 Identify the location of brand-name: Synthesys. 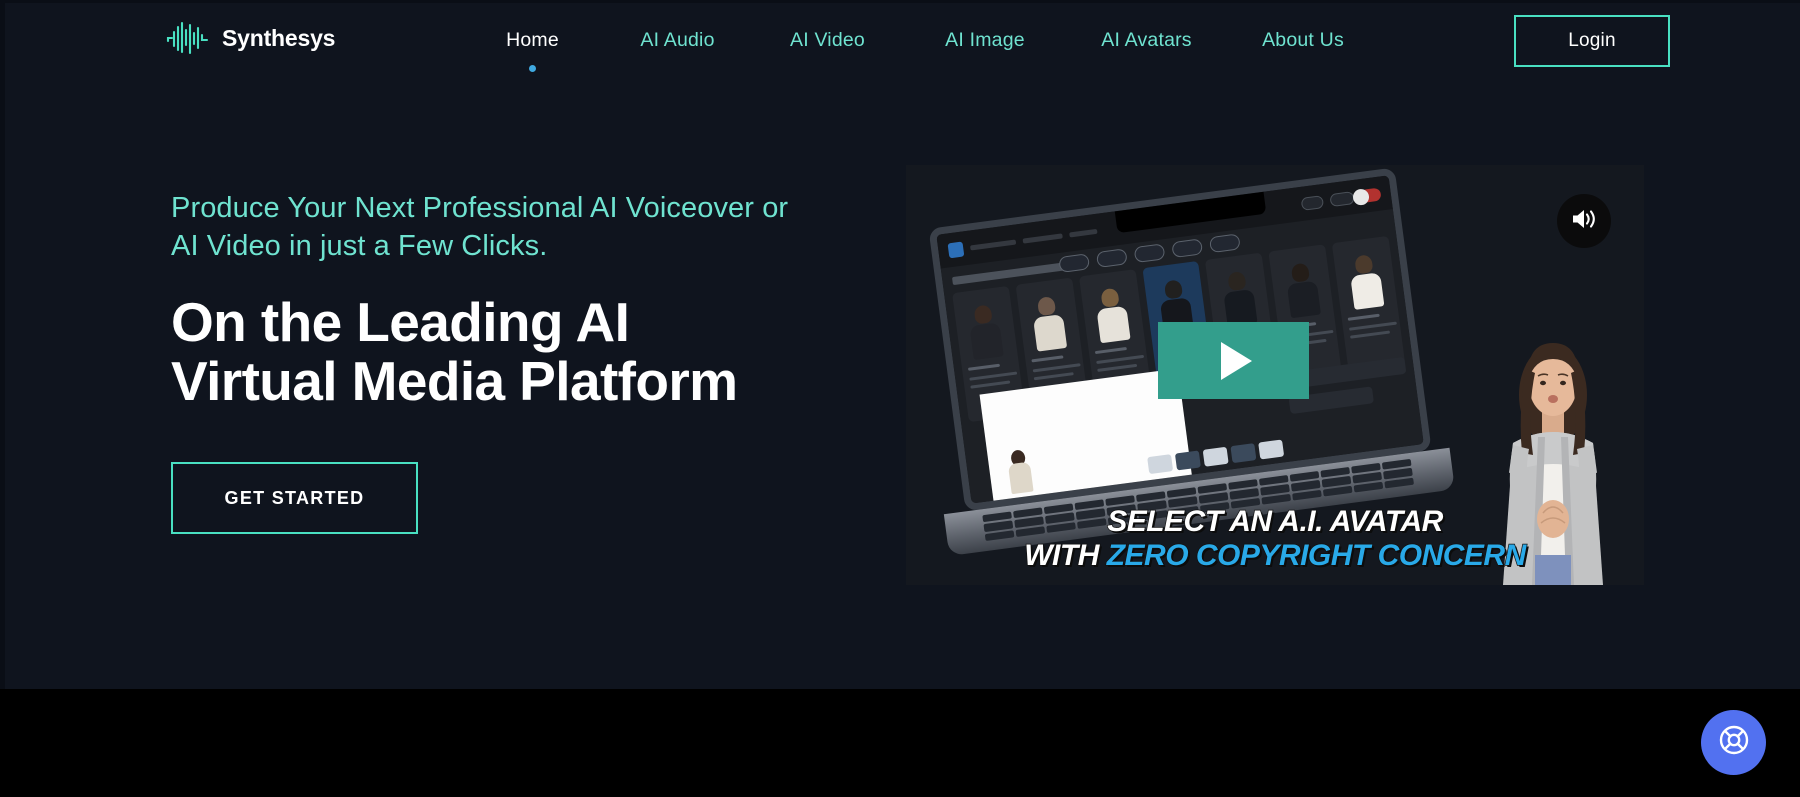
(279, 37).